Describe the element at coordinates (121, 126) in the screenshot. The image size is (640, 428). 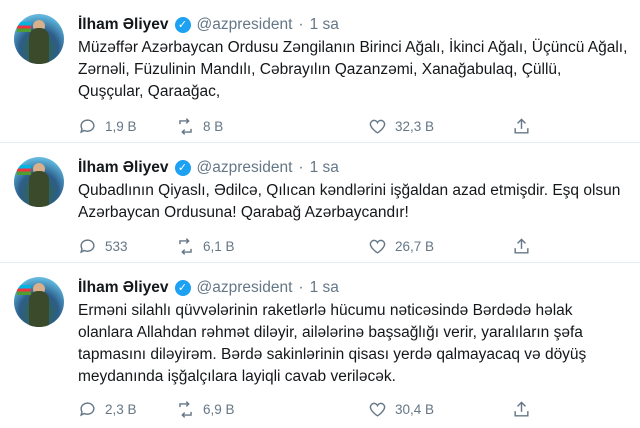
I see `reply-count: 1,9 B` at that location.